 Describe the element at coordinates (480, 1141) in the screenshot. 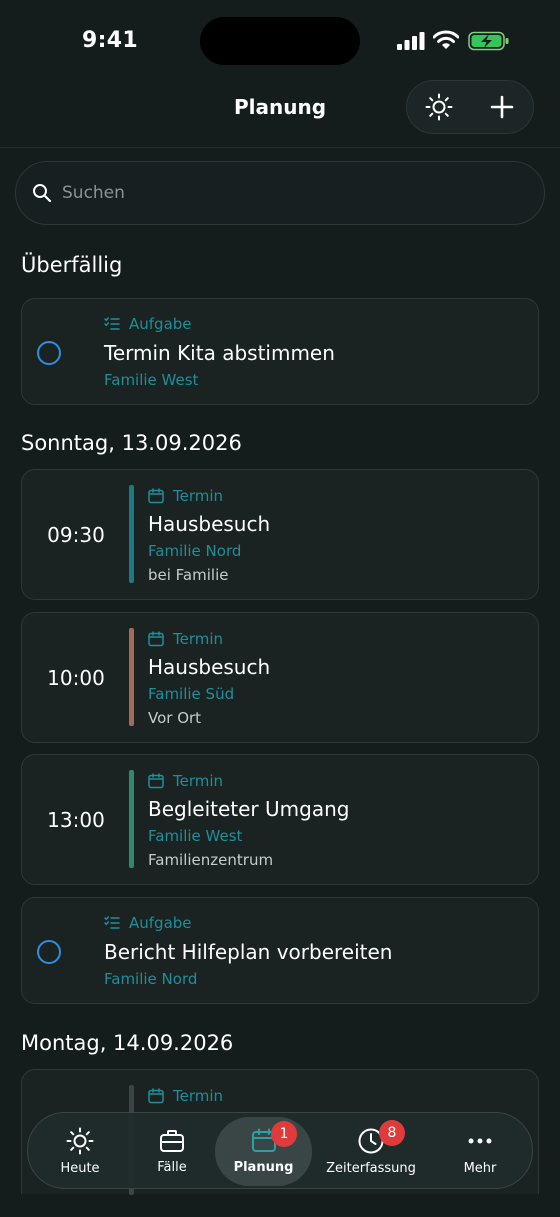

I see `more-icon` at that location.